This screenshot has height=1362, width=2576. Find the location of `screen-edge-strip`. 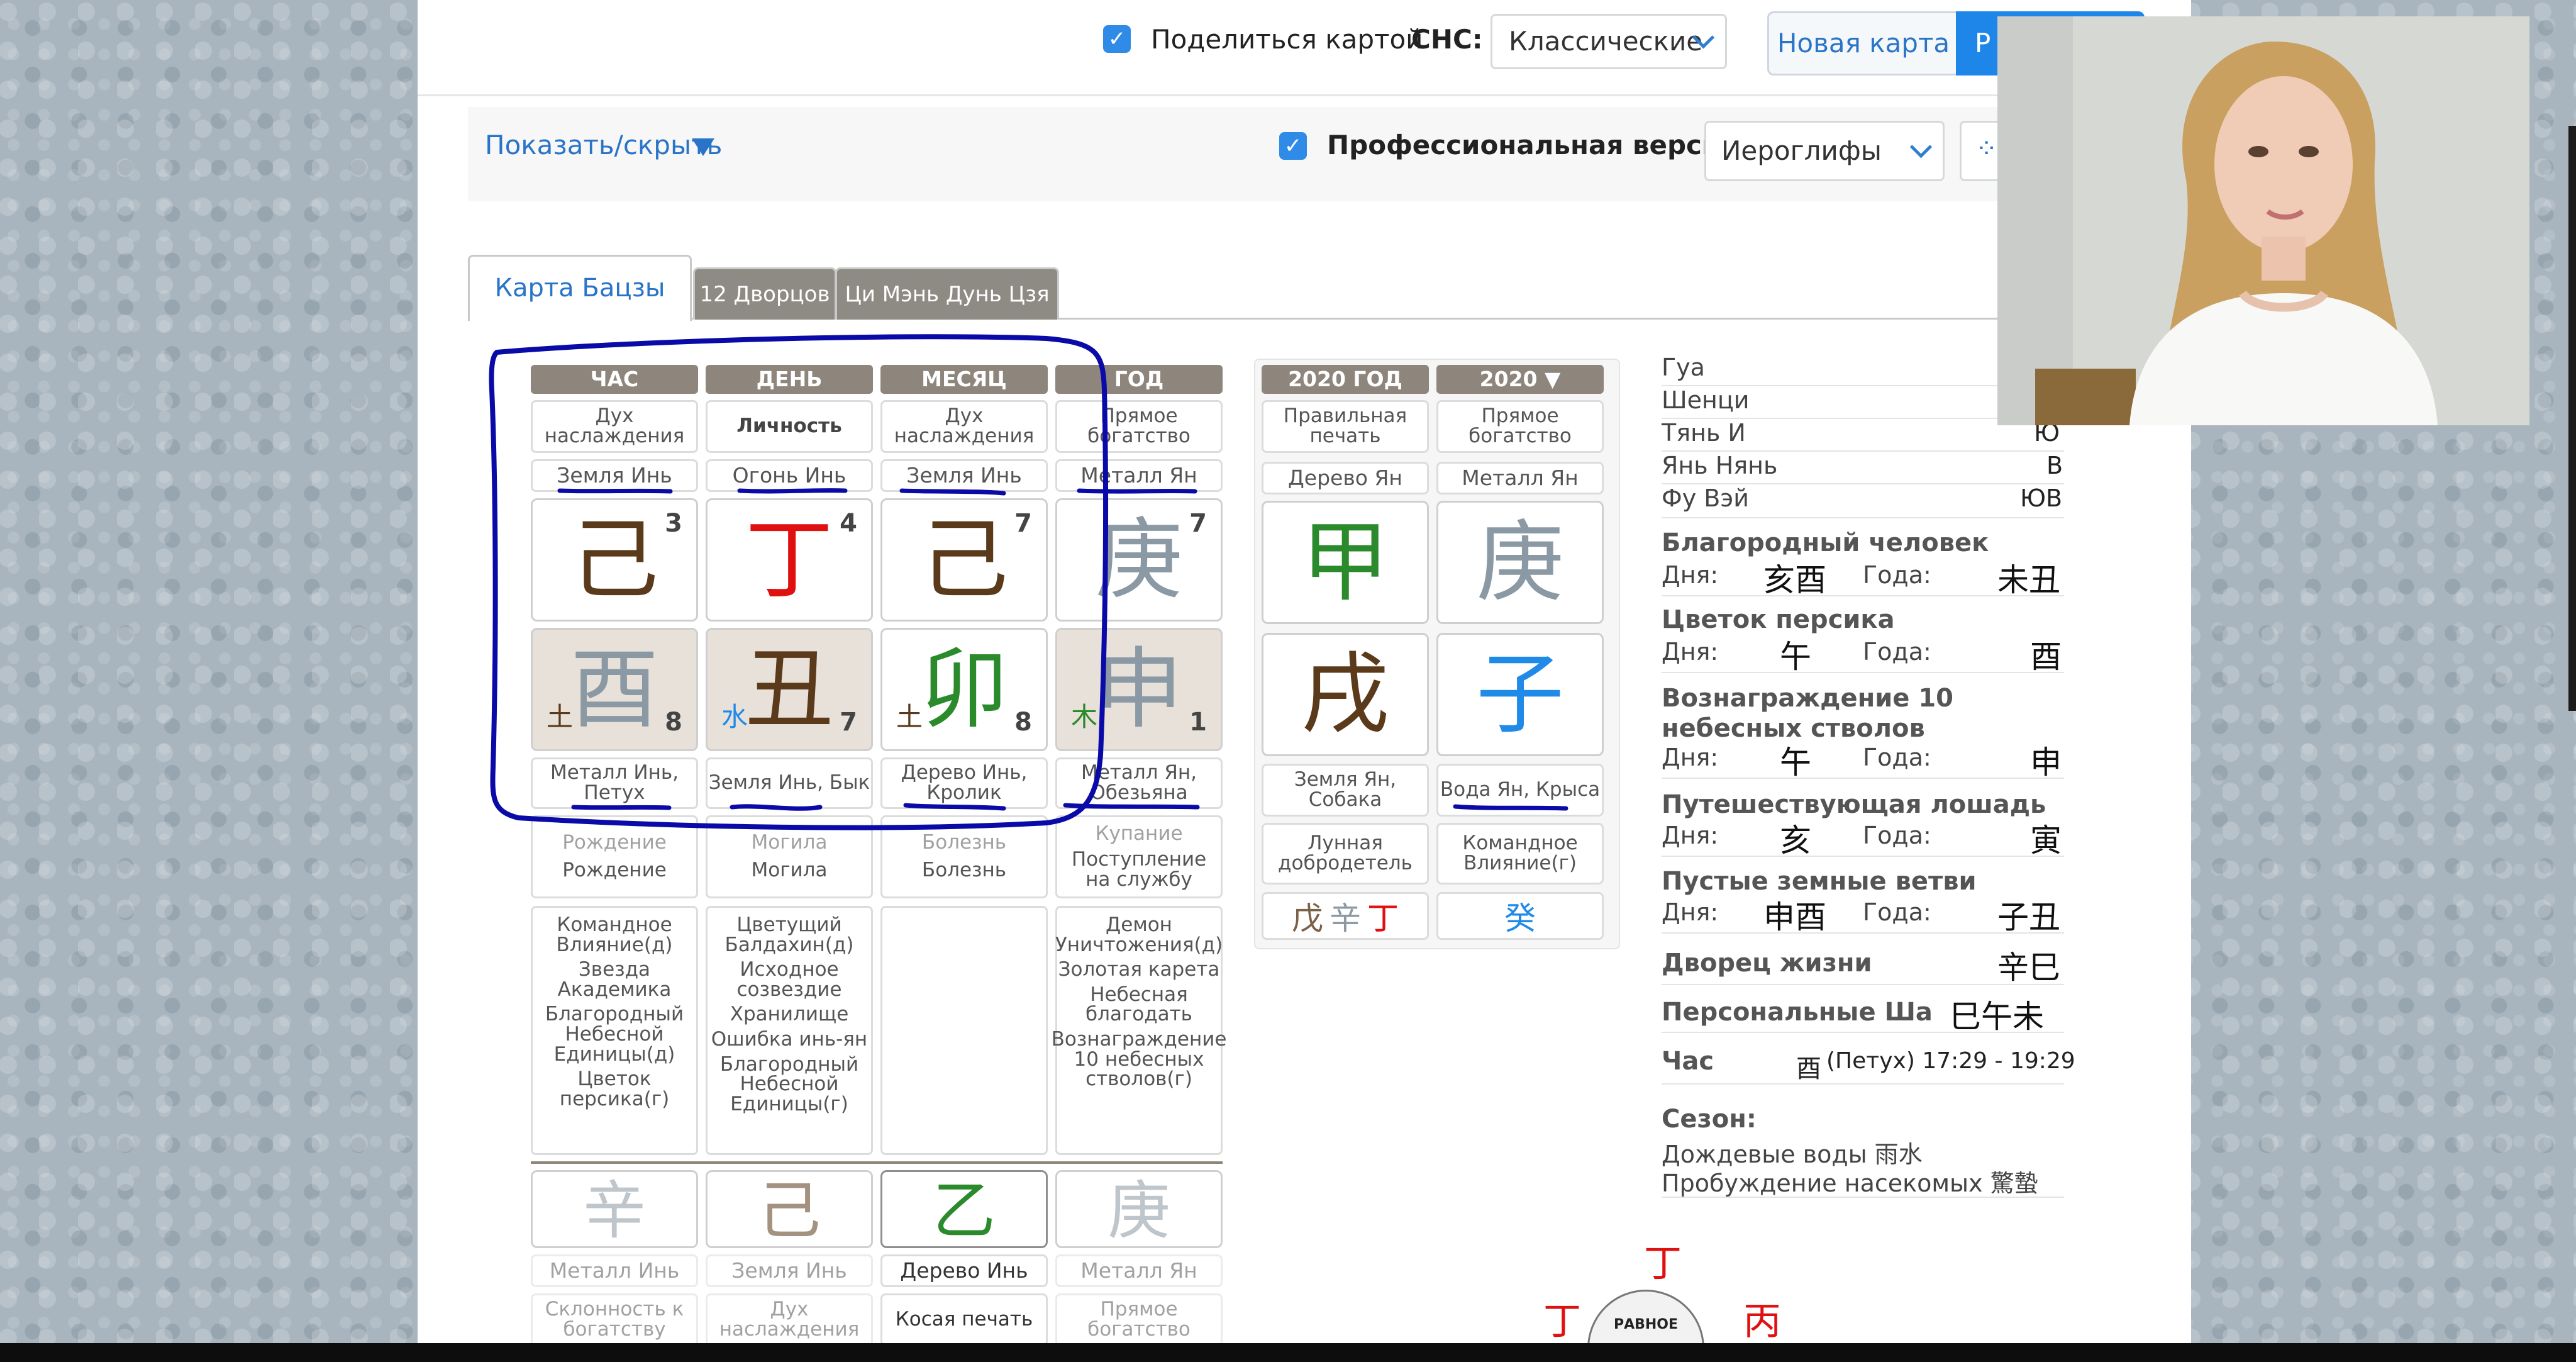

screen-edge-strip is located at coordinates (2572, 418).